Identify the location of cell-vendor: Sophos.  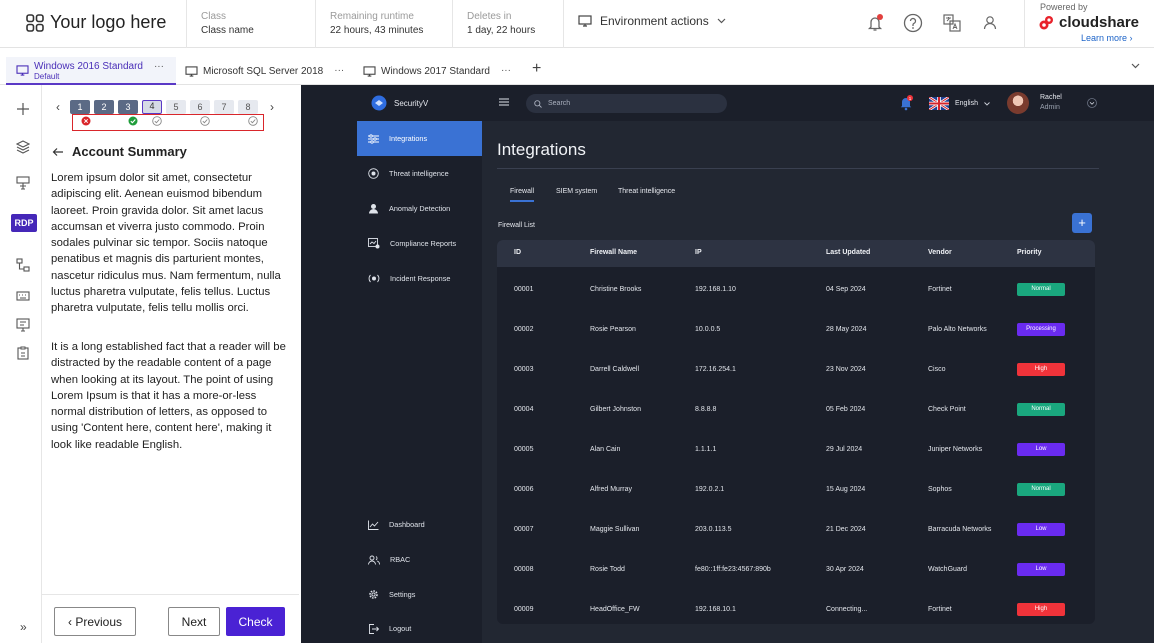
(940, 489).